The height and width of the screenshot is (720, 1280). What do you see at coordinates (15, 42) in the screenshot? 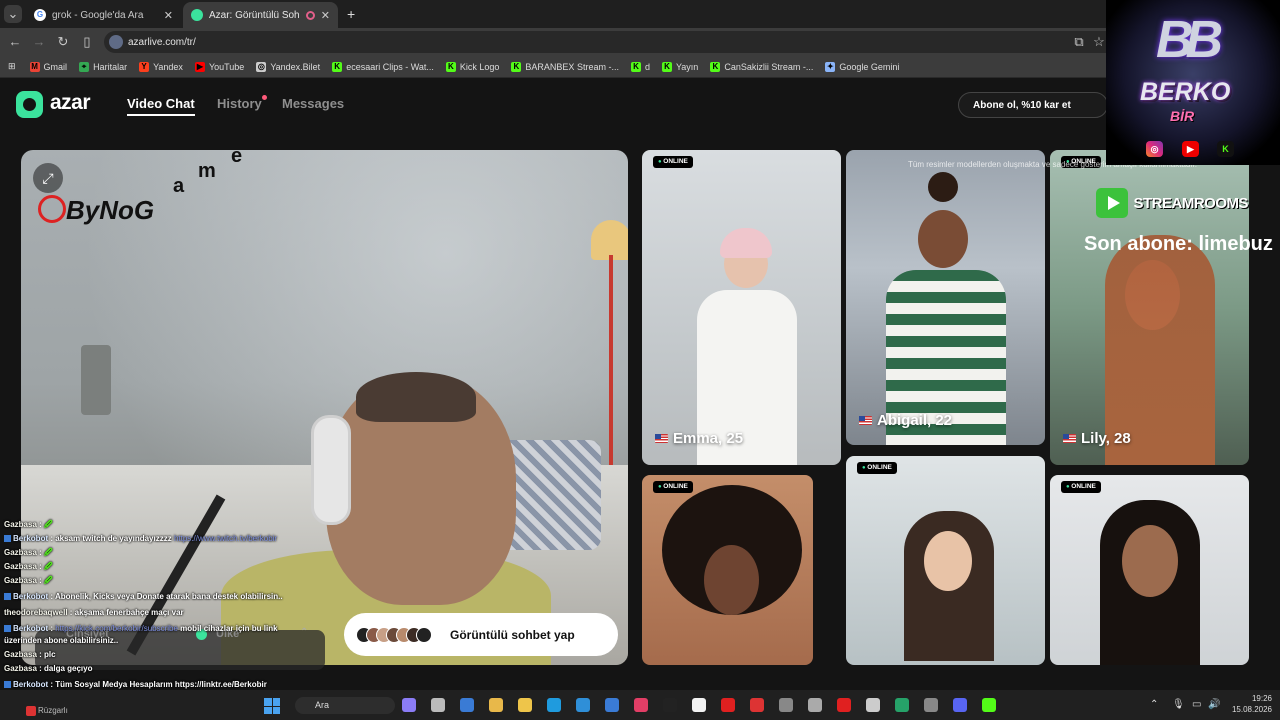
I see `back-icon: ←` at bounding box center [15, 42].